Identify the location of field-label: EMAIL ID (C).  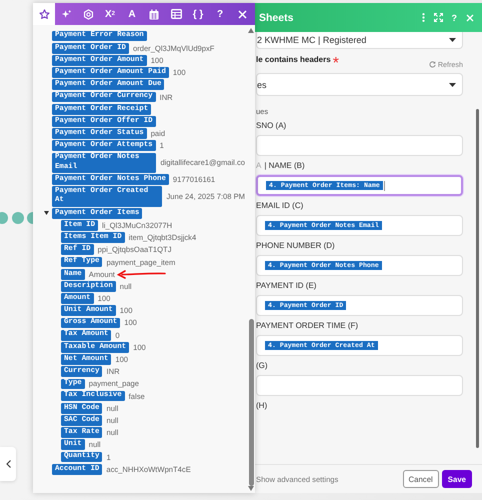
(280, 206).